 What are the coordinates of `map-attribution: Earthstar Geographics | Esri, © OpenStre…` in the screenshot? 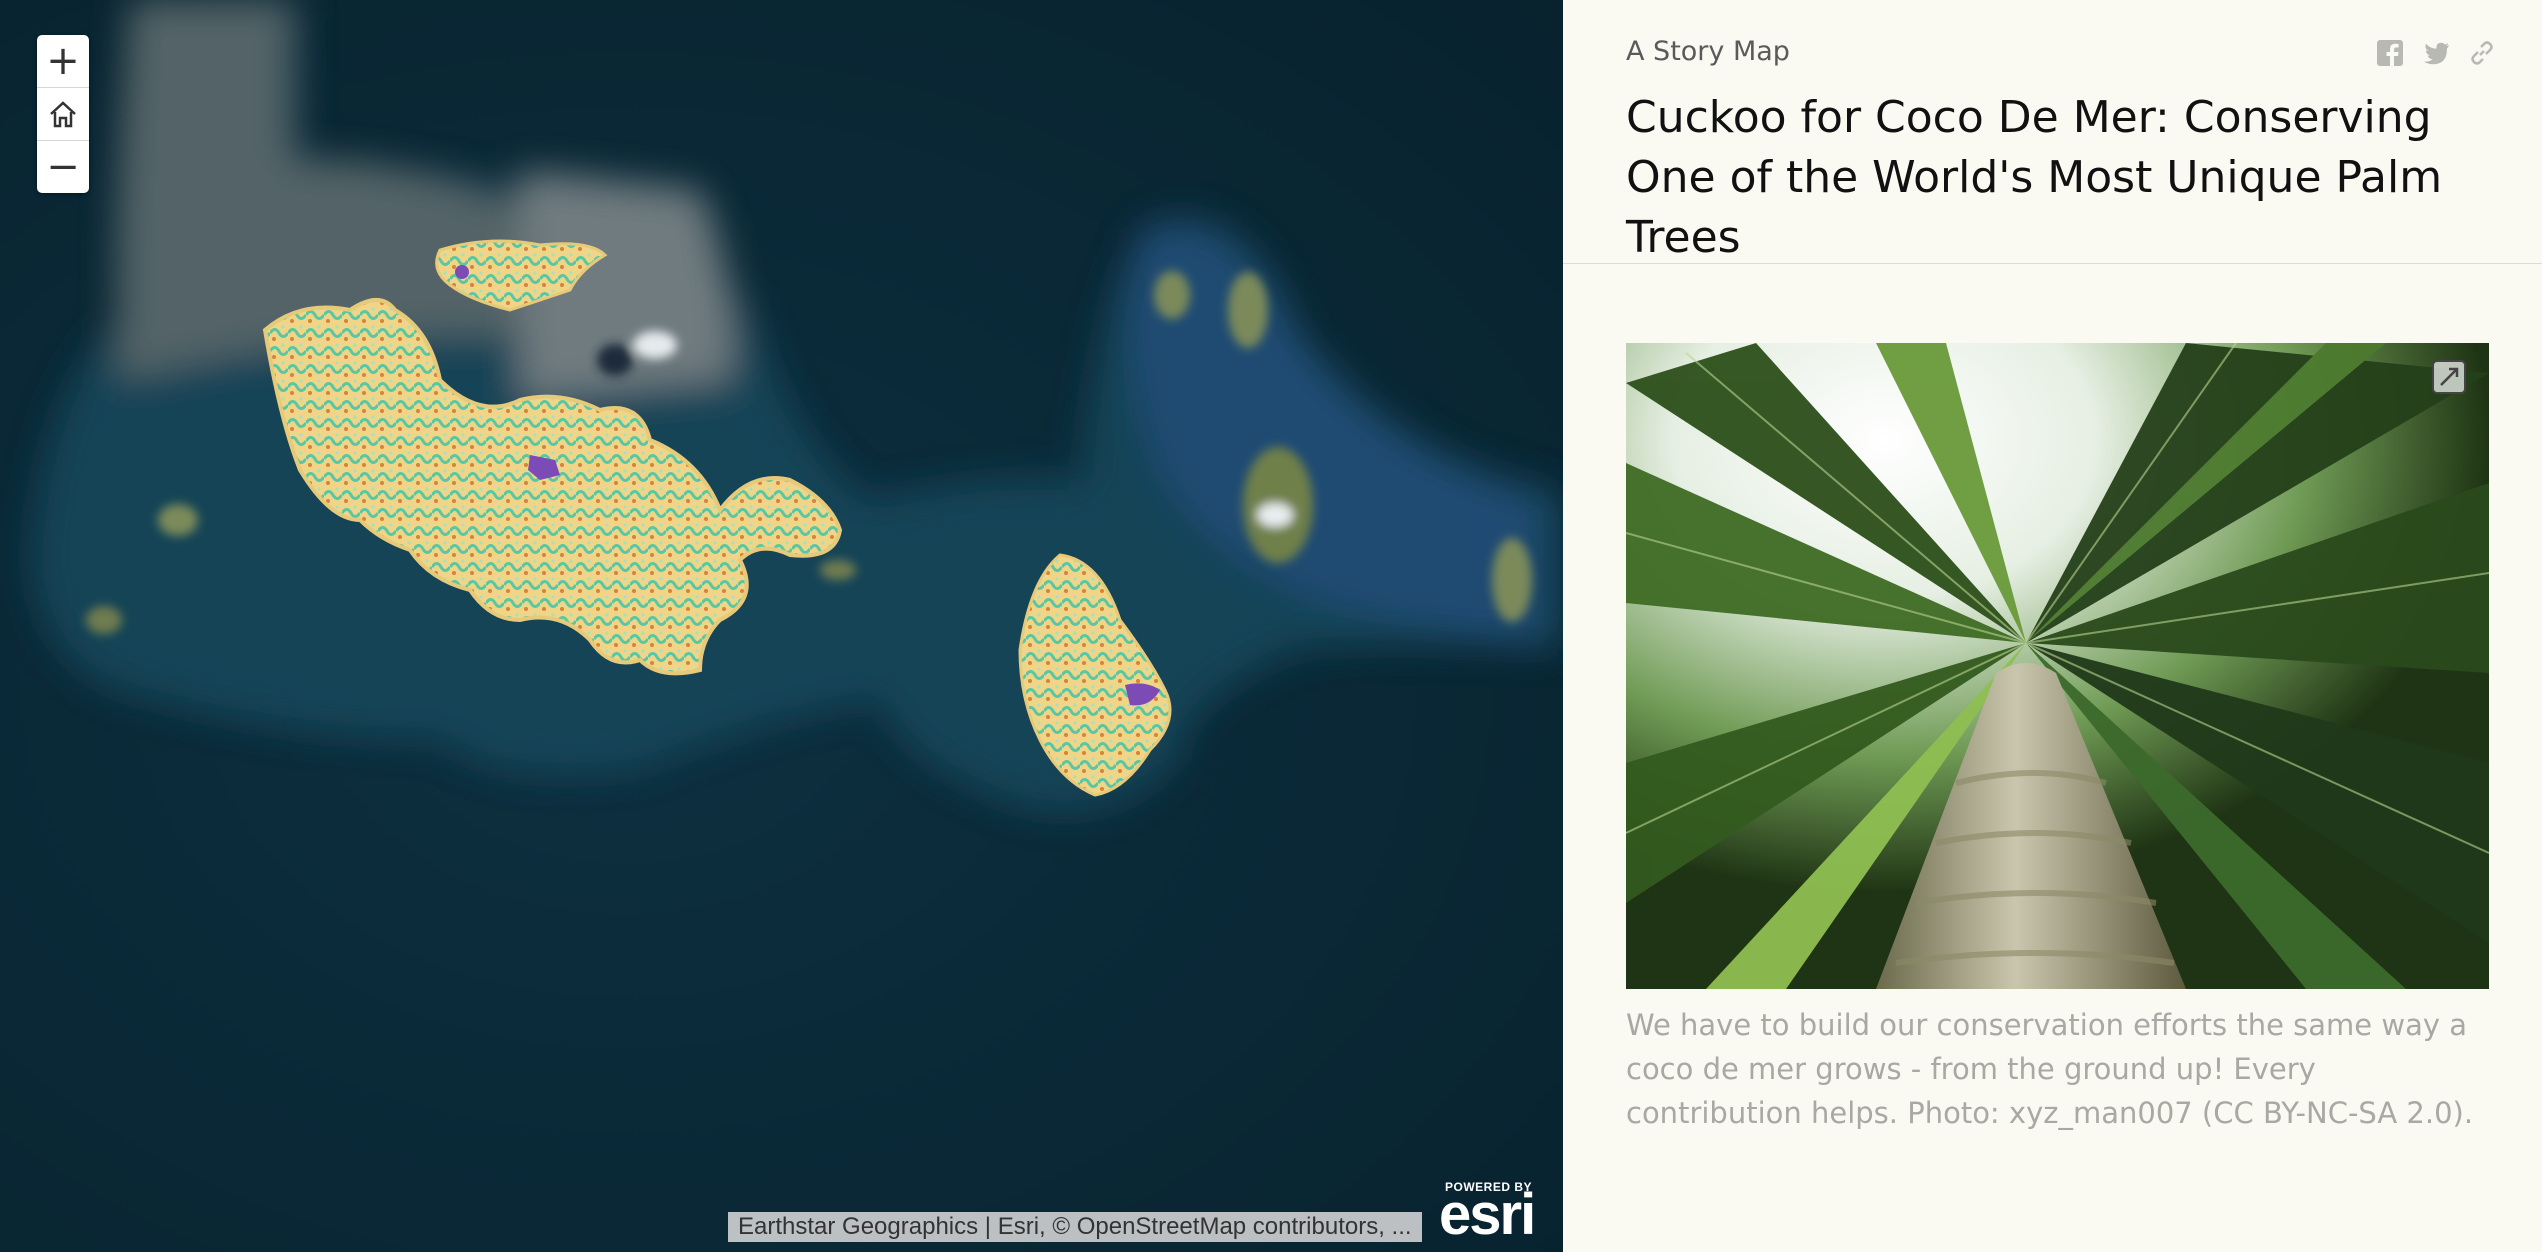 It's located at (1075, 1227).